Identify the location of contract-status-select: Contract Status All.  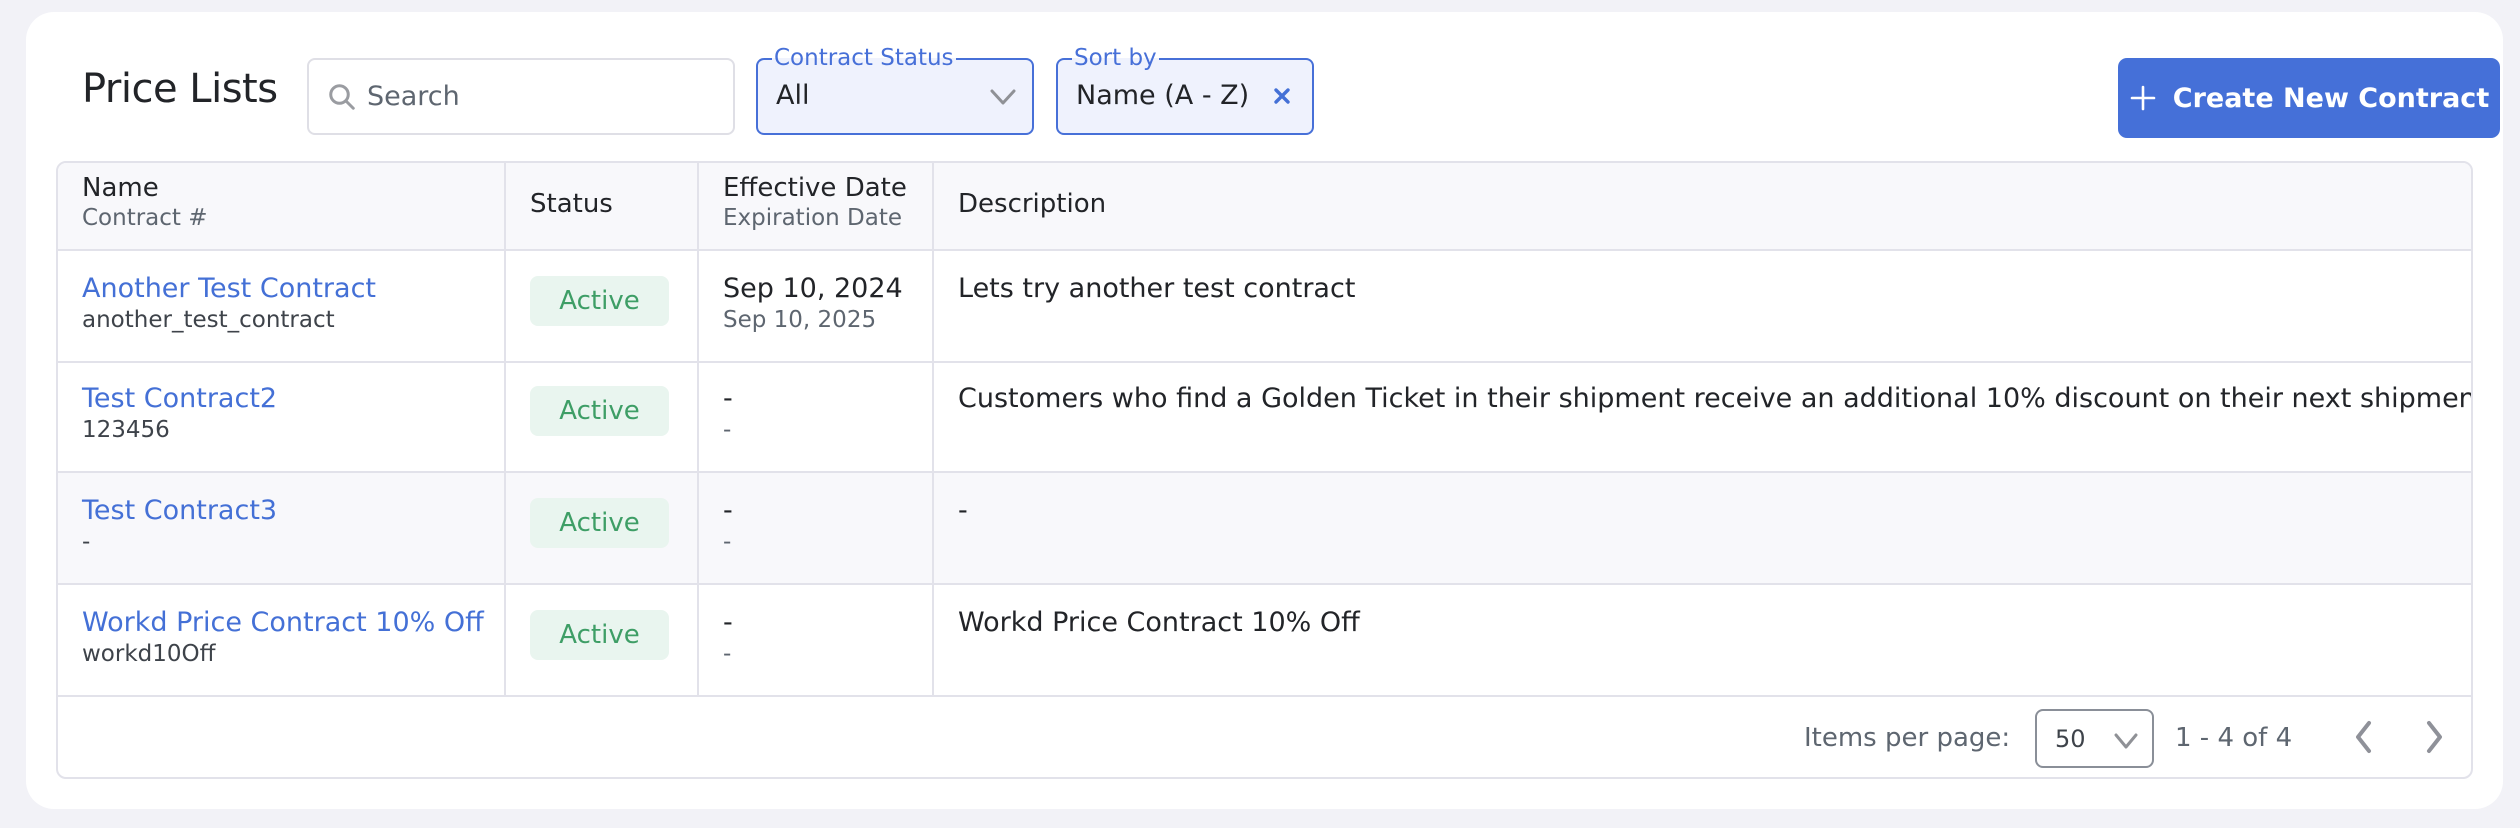
(895, 89).